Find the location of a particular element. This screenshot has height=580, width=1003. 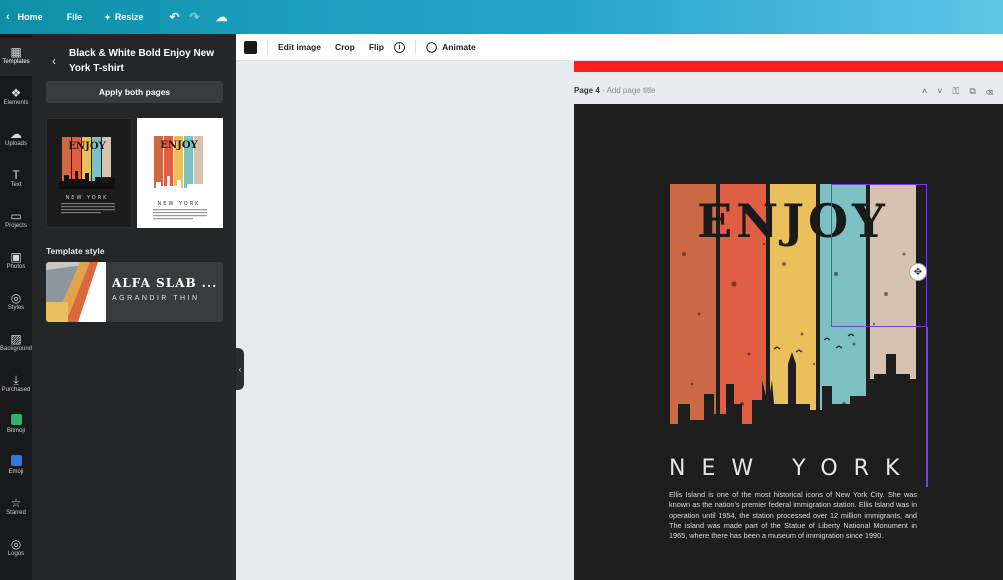

rail-item-elements: ❖ Elements is located at coordinates (16, 98).